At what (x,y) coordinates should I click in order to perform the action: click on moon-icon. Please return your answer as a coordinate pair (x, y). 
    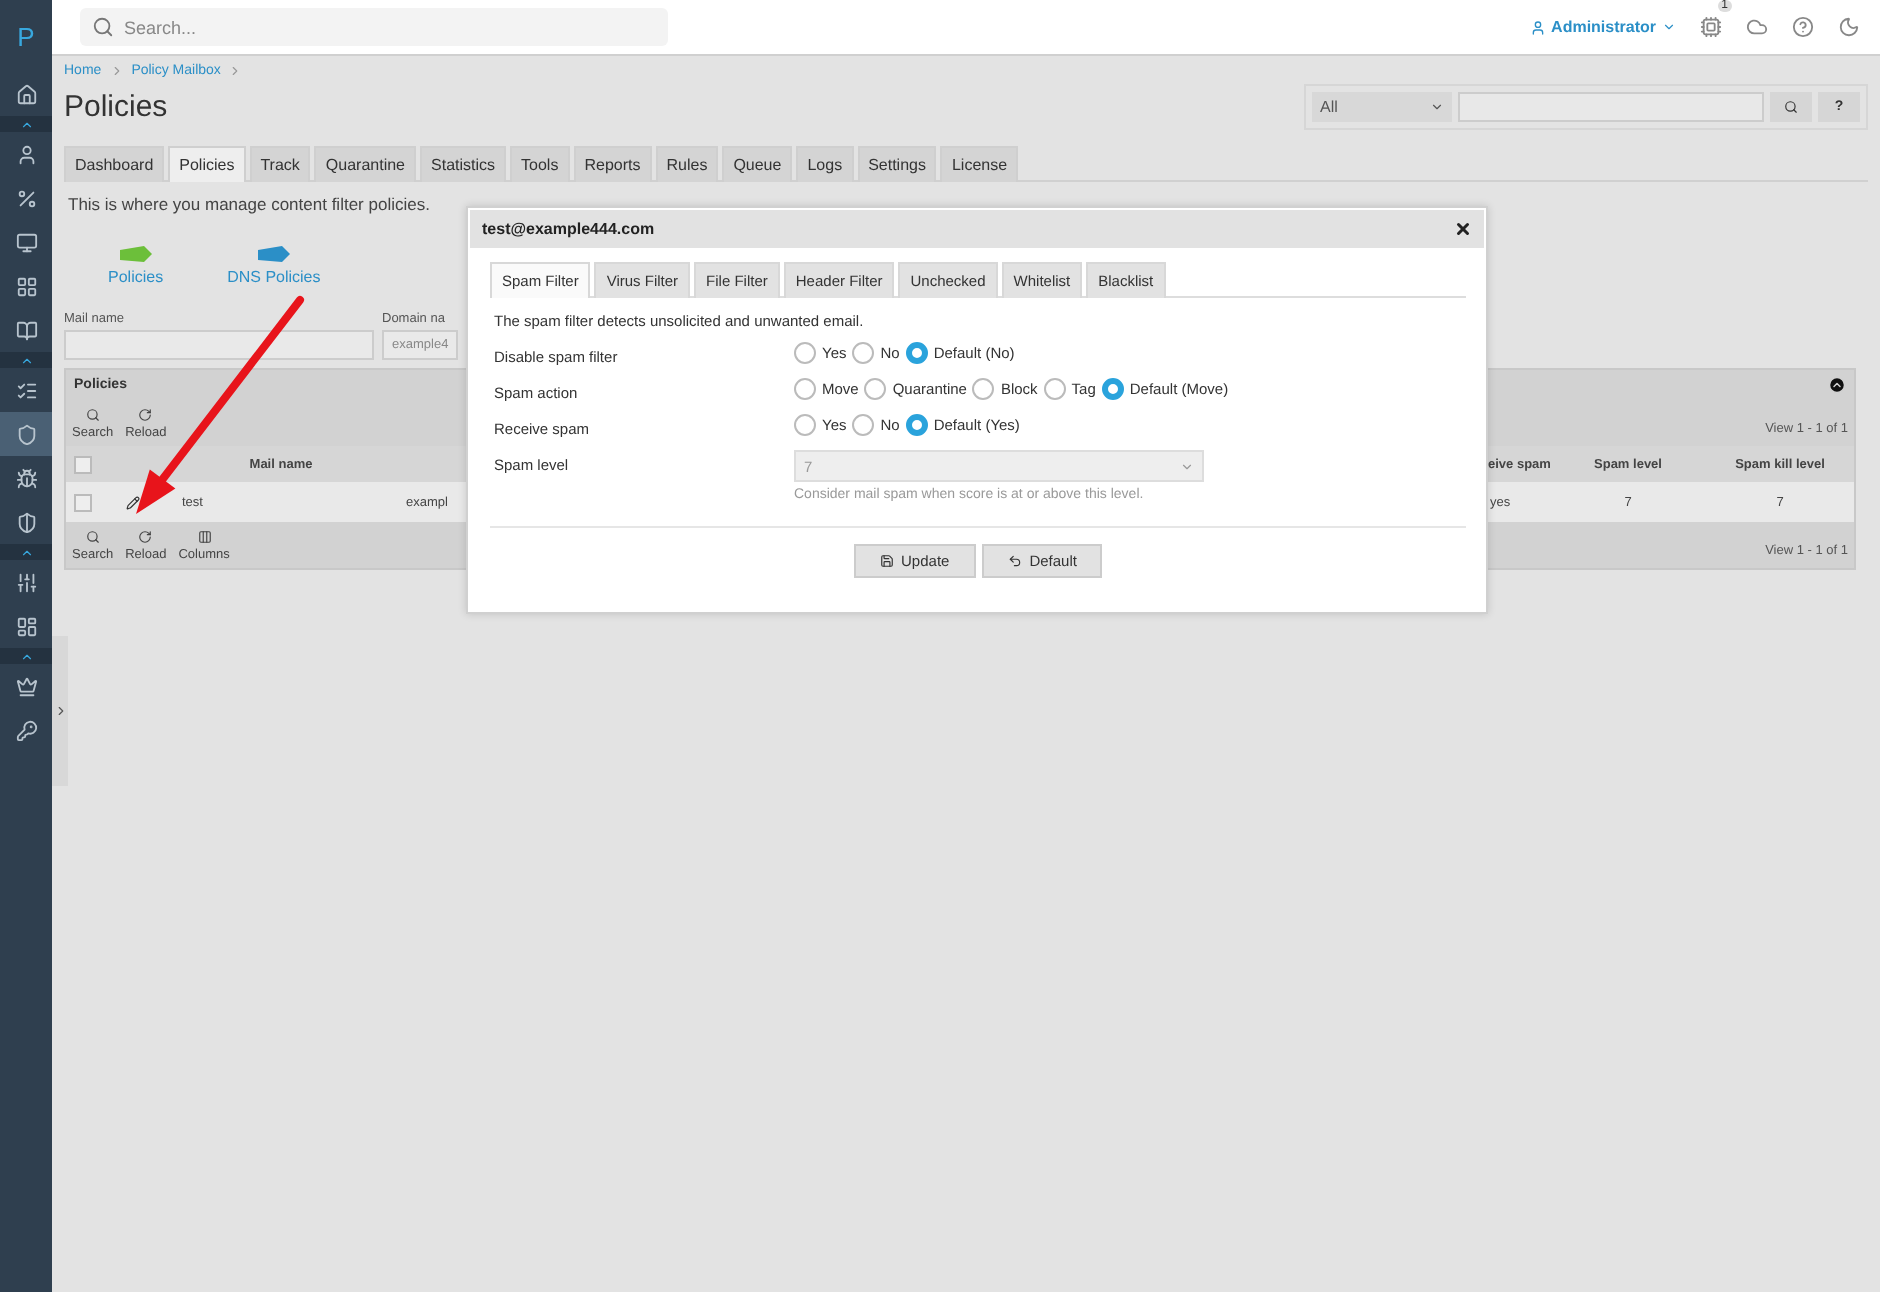
    Looking at the image, I should click on (1849, 27).